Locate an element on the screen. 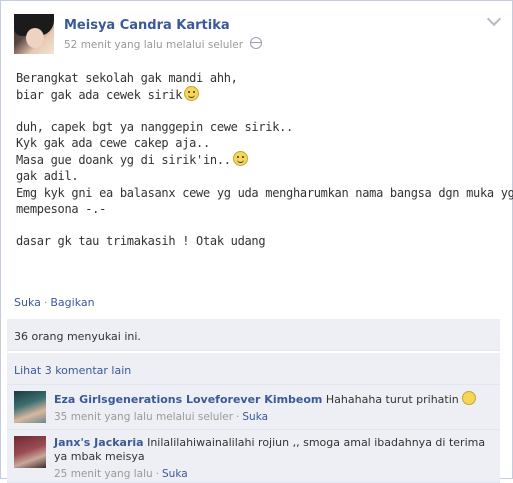 This screenshot has height=483, width=513. chevron-down-icon is located at coordinates (494, 19).